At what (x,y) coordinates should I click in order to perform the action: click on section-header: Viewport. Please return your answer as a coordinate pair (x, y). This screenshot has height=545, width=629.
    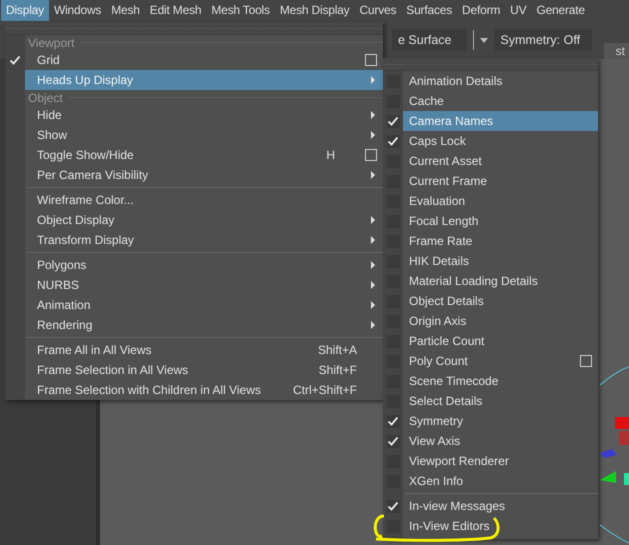
    Looking at the image, I should click on (50, 43).